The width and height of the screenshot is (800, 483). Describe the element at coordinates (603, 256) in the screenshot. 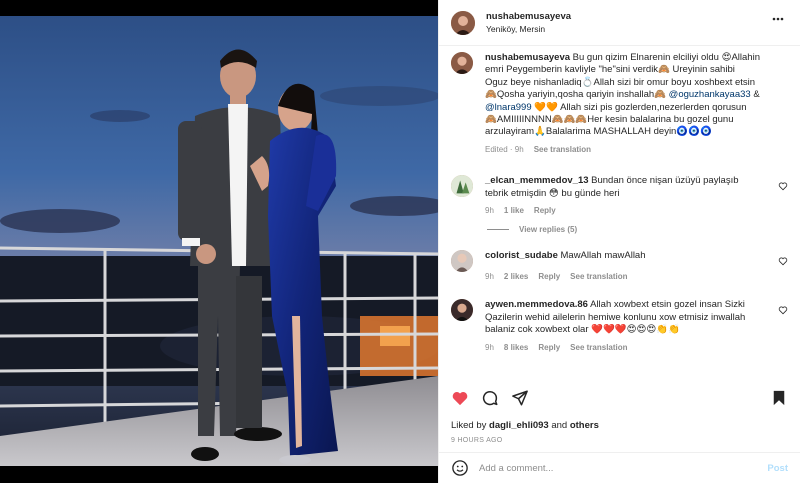

I see `comment-text: MawAllah mawAllah` at that location.